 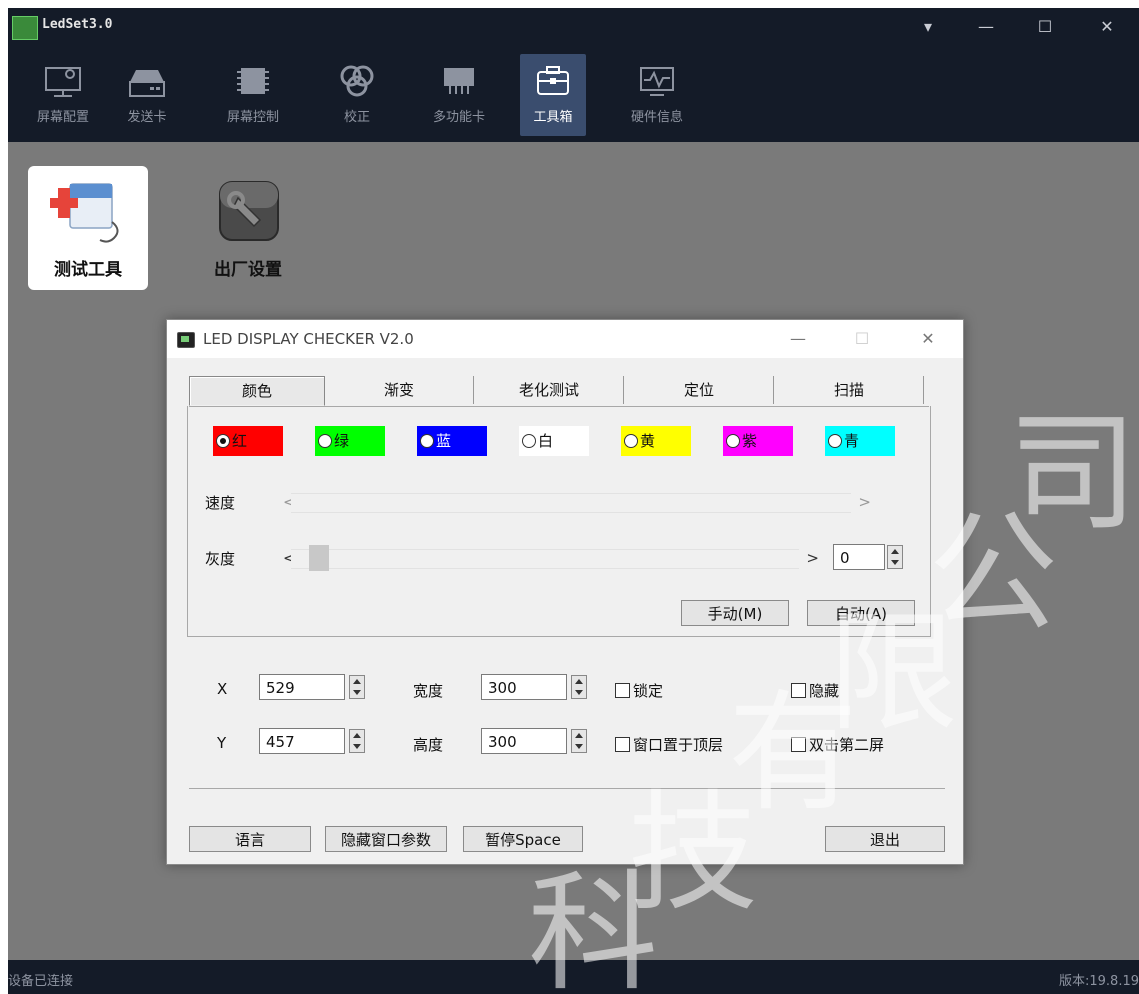 I want to click on factory-settings-icon, so click(x=249, y=211).